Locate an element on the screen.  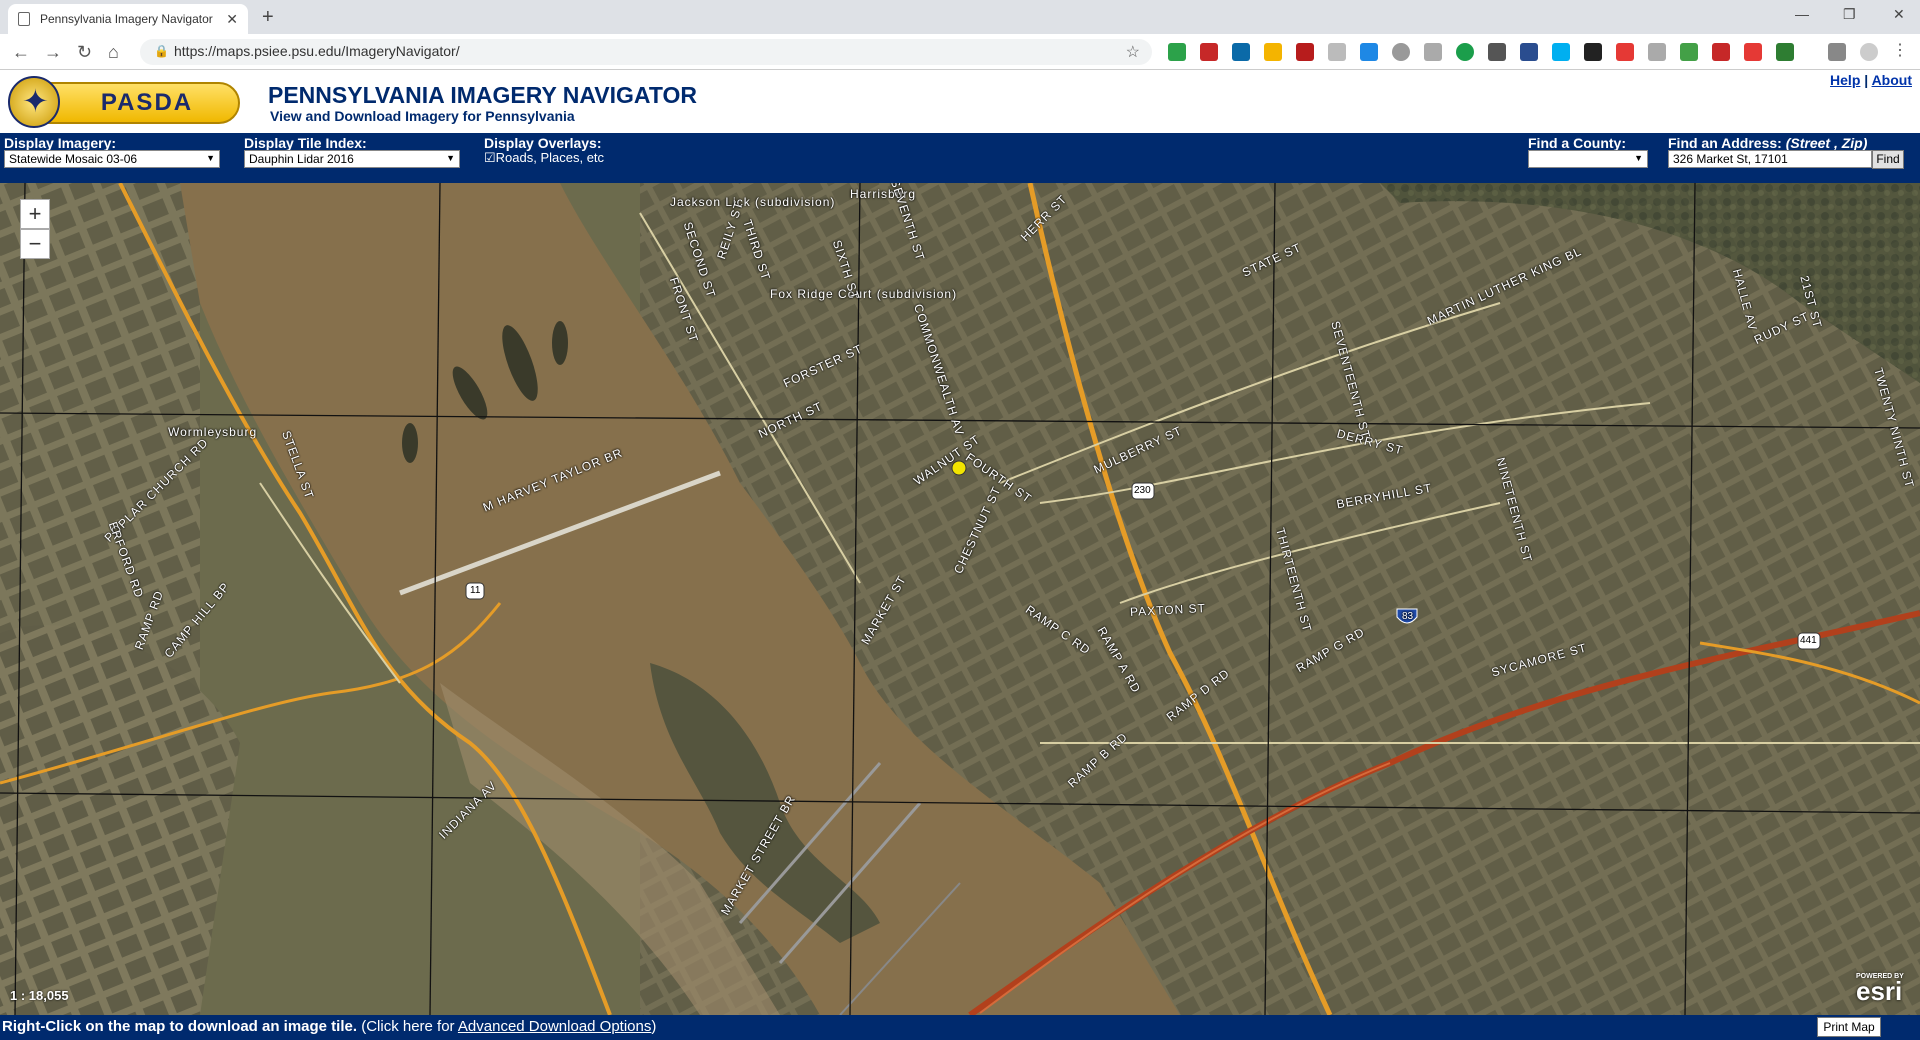
map-label: Wormleysburg is located at coordinates (213, 432).